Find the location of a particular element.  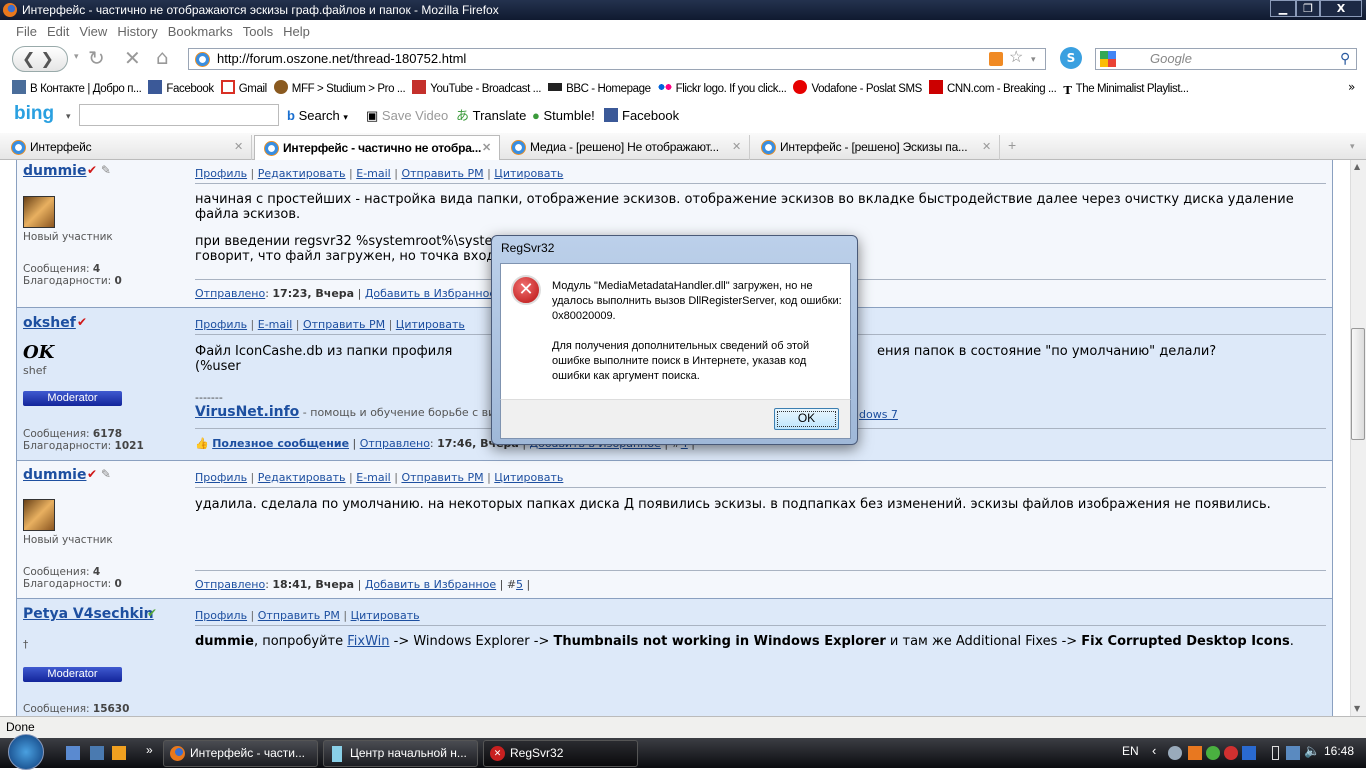

quicklaunch-more: » is located at coordinates (149, 750).